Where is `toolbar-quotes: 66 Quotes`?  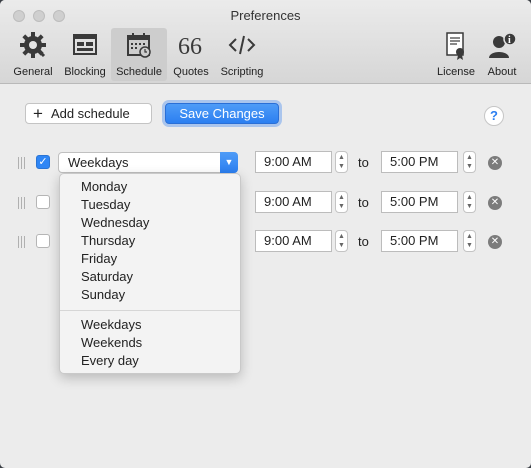 toolbar-quotes: 66 Quotes is located at coordinates (191, 54).